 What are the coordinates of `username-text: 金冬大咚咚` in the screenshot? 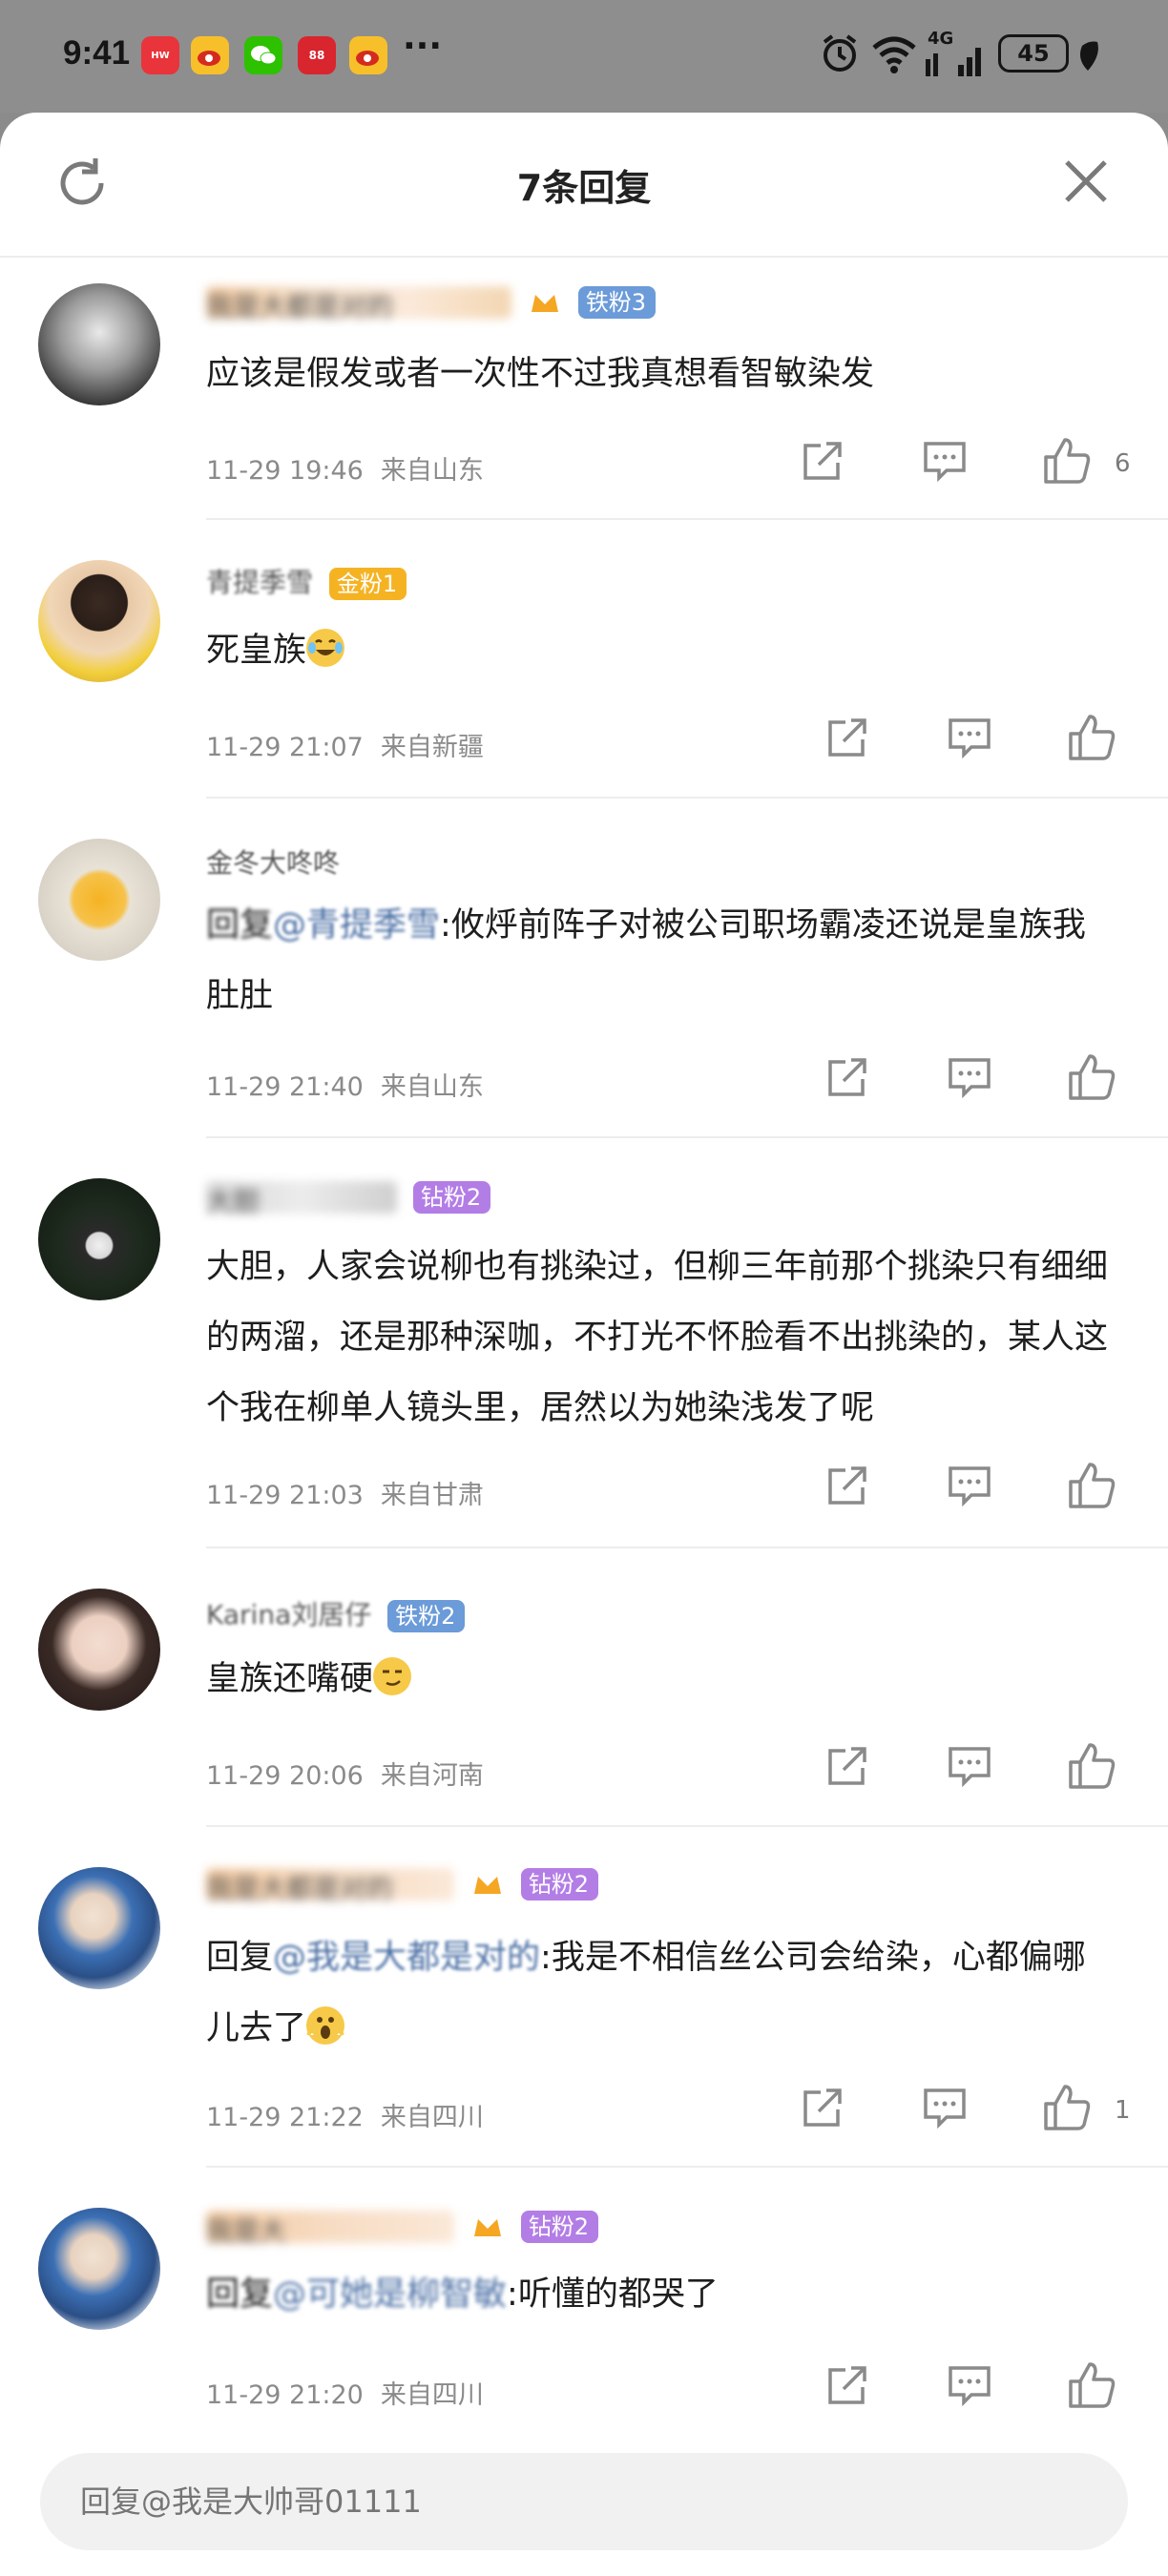 It's located at (273, 863).